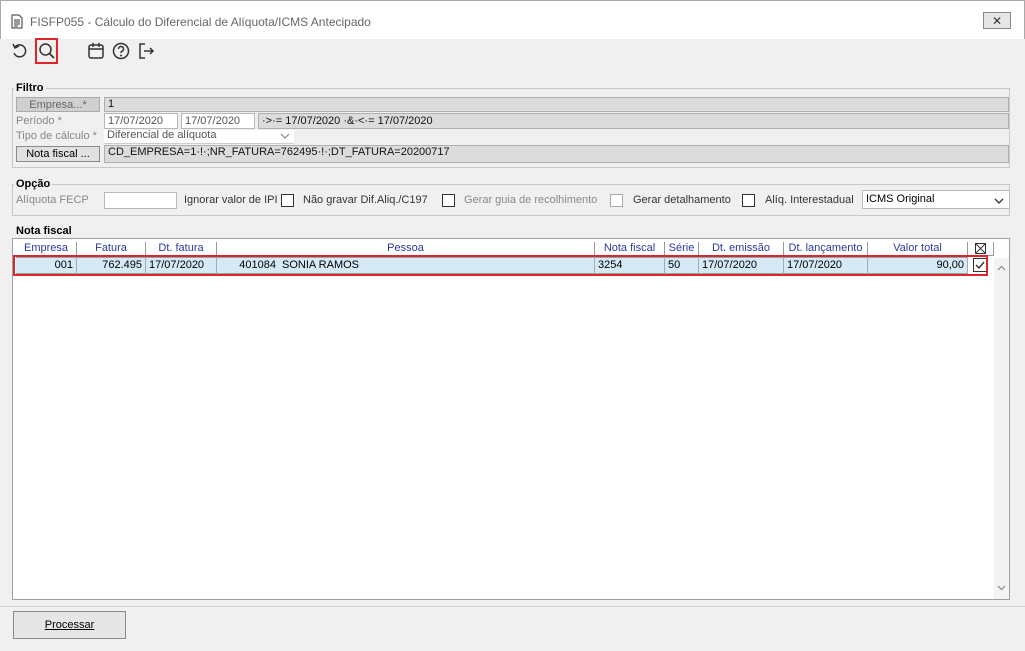 Image resolution: width=1025 pixels, height=651 pixels. I want to click on footer-divider, so click(512, 606).